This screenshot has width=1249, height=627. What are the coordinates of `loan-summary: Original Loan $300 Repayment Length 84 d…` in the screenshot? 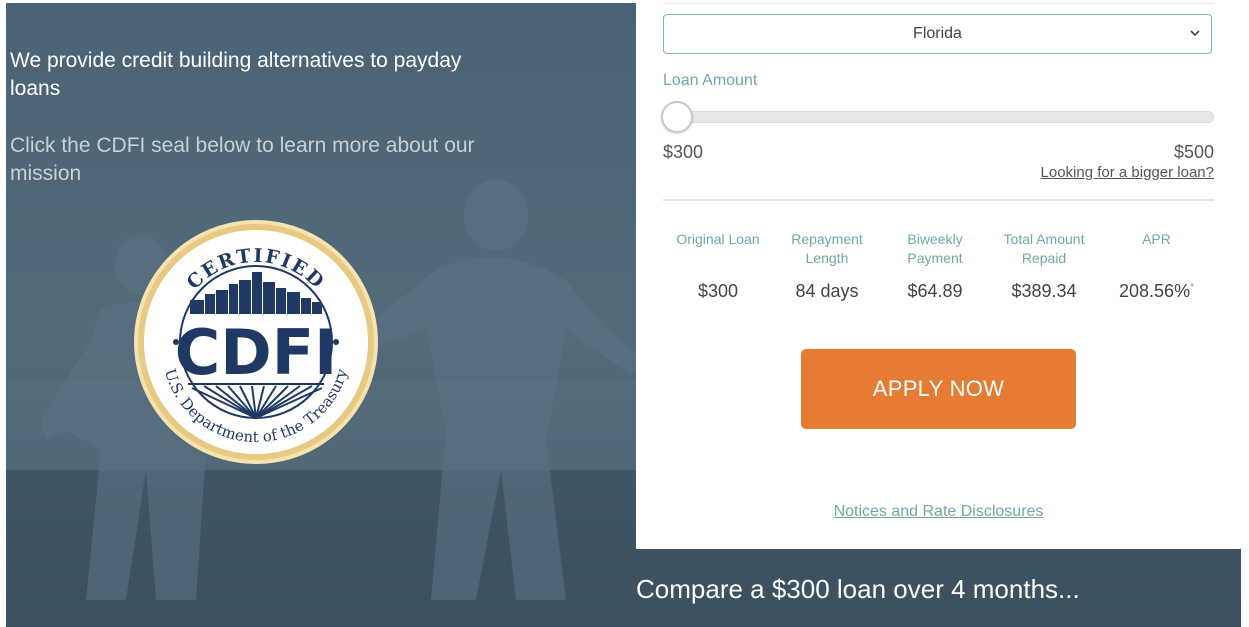 It's located at (938, 266).